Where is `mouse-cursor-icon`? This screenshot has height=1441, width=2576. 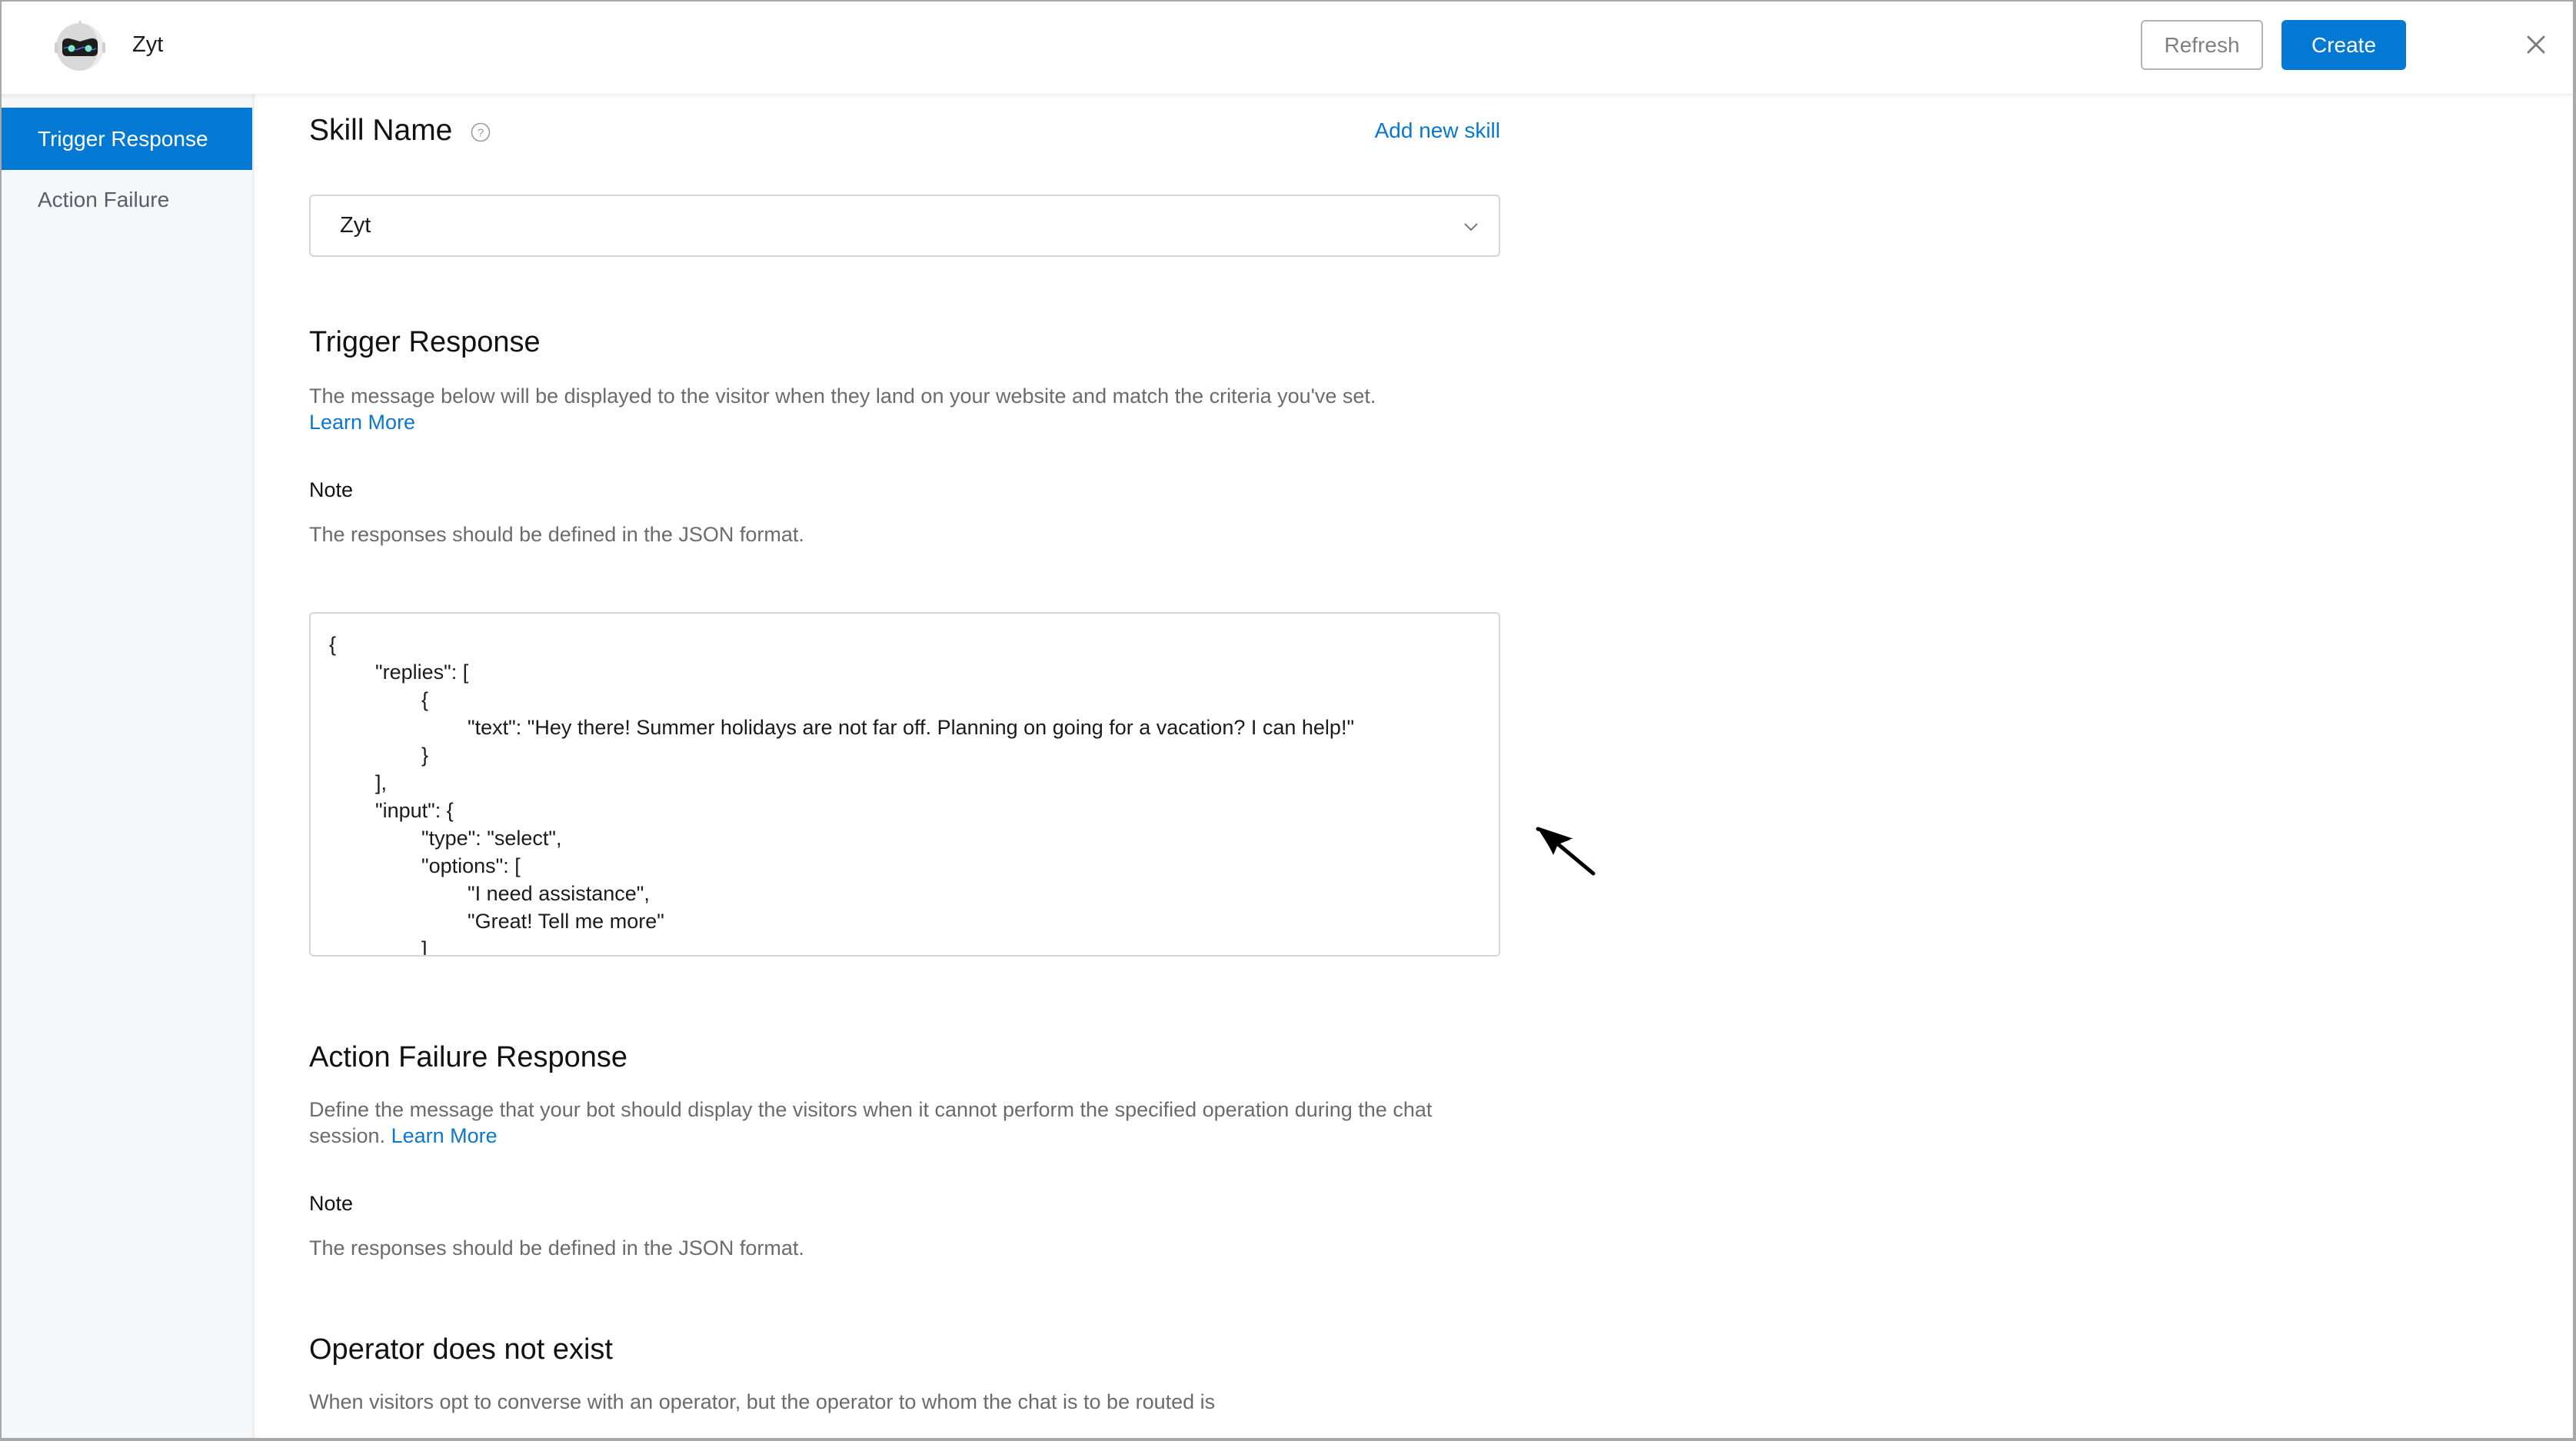
mouse-cursor-icon is located at coordinates (1566, 851).